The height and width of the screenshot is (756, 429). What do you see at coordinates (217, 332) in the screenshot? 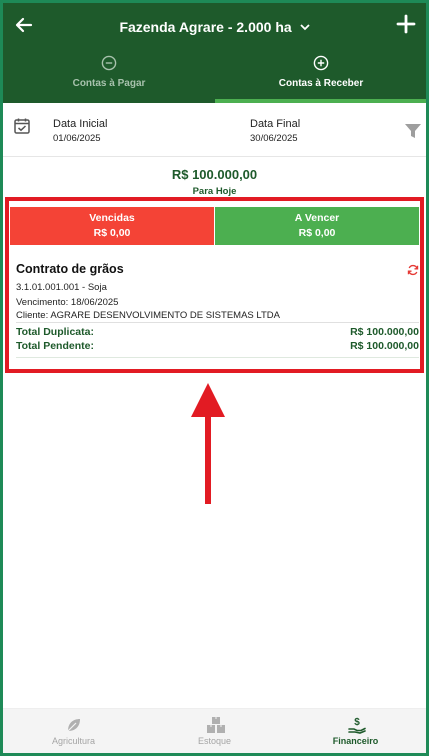
I see `total-duplicata-row: Total Duplicata: R$ 100.000,00` at bounding box center [217, 332].